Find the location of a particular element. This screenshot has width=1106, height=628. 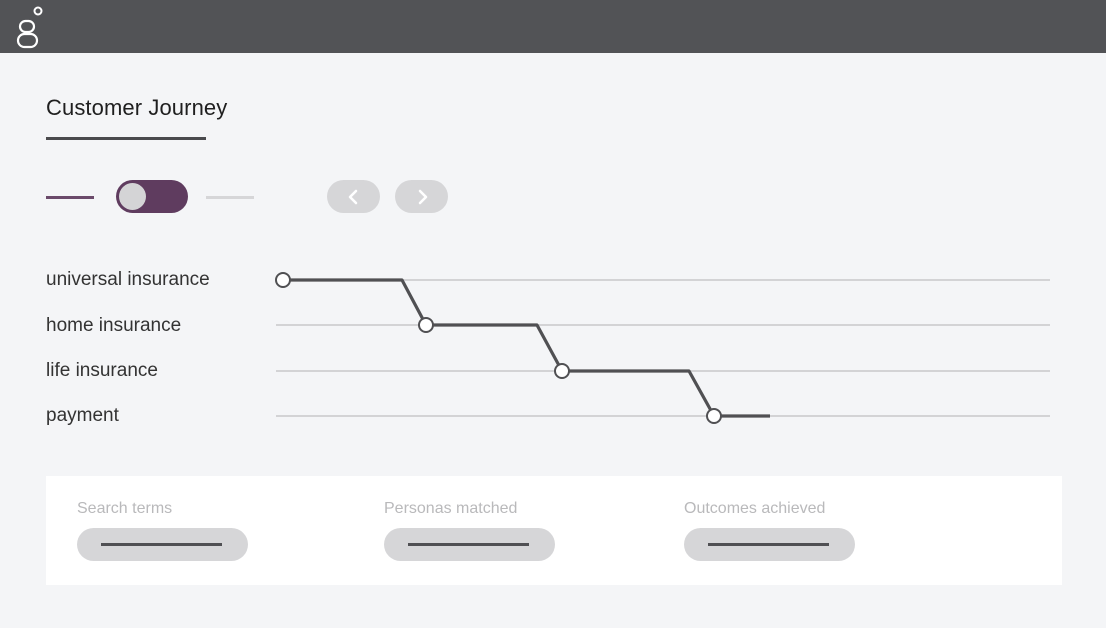

metric-label-personas-matched: Personas matched is located at coordinates (451, 508).